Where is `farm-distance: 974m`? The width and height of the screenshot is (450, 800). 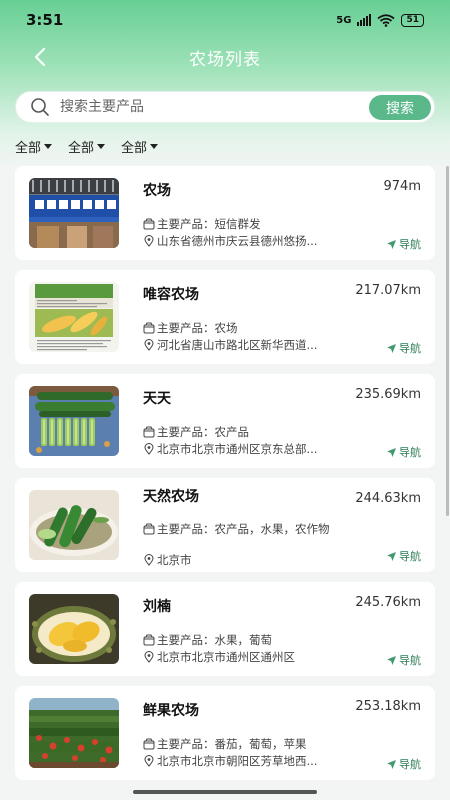
farm-distance: 974m is located at coordinates (402, 186).